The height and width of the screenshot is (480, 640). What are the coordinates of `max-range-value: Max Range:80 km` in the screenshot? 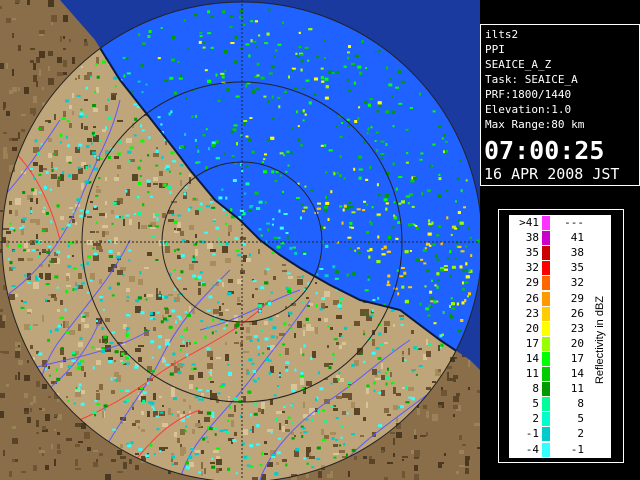 It's located at (535, 124).